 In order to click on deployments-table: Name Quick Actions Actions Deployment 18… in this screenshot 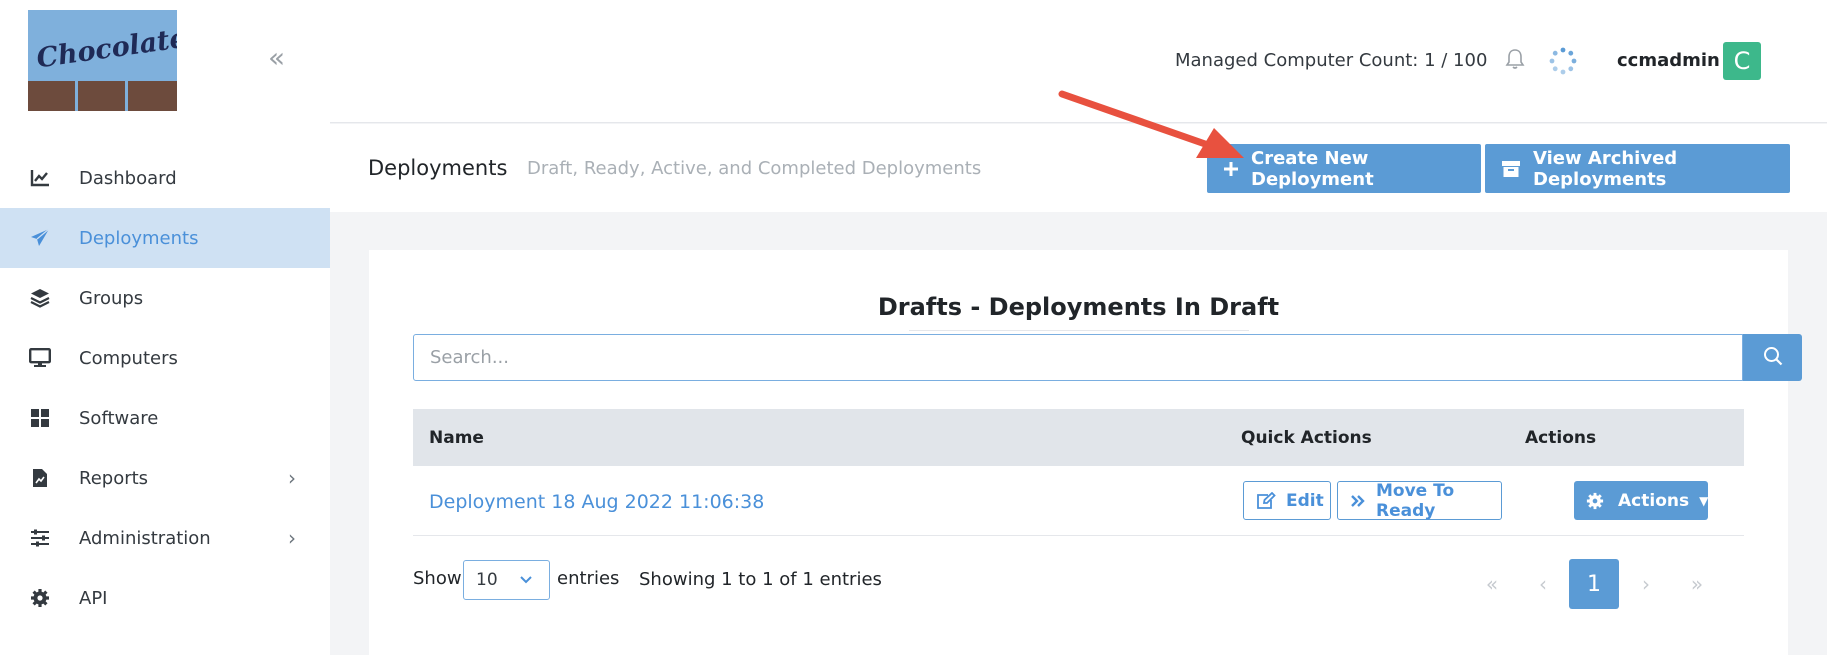, I will do `click(1078, 472)`.